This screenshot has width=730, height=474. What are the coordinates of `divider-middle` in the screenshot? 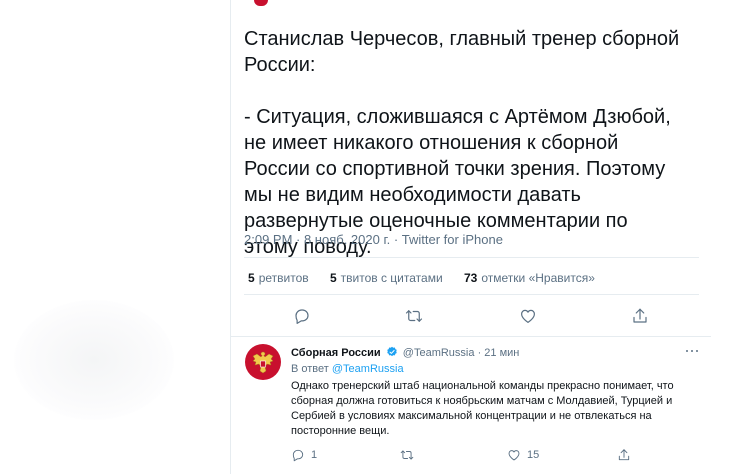 It's located at (471, 294).